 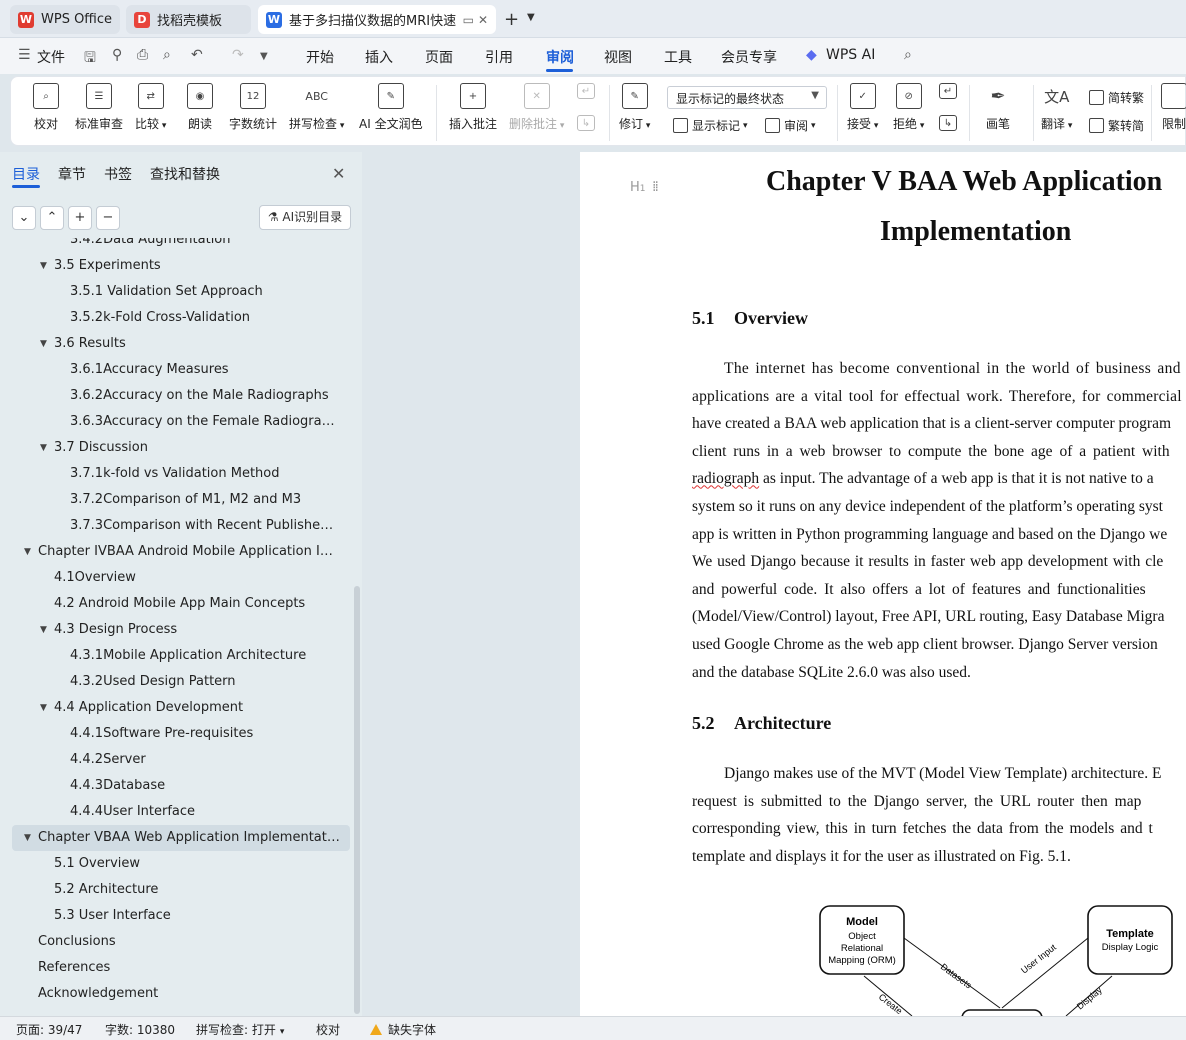 What do you see at coordinates (49, 1029) in the screenshot?
I see `page-indicator: 页面: 39/47` at bounding box center [49, 1029].